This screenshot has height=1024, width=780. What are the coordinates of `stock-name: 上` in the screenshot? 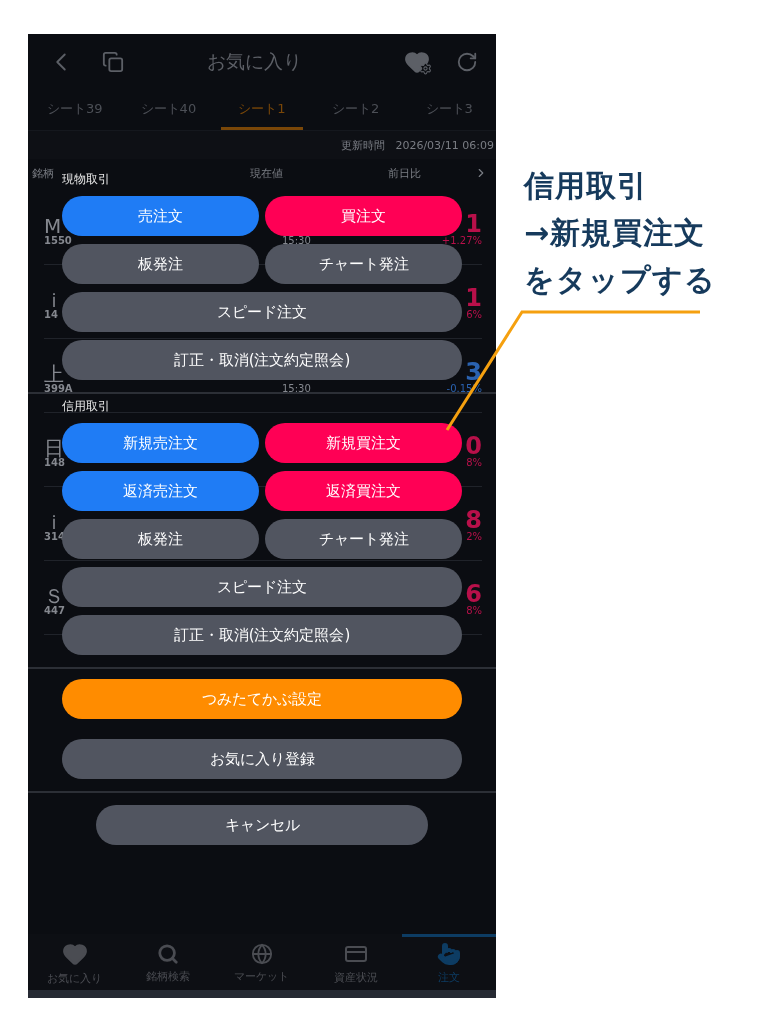 It's located at (54, 374).